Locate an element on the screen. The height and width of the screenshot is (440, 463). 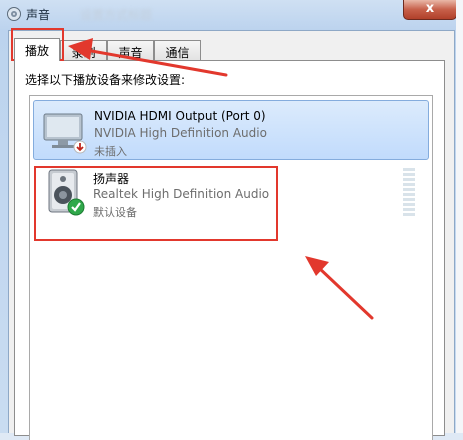
annotation-arrow-bottom is located at coordinates (339, 288).